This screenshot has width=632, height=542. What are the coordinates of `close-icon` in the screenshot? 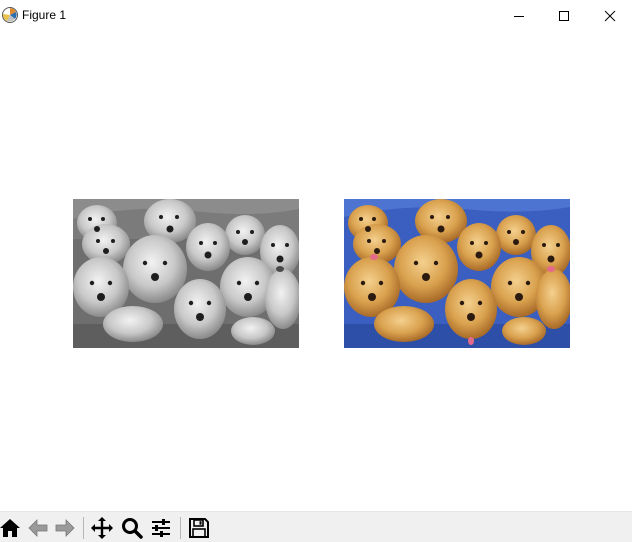 It's located at (610, 15).